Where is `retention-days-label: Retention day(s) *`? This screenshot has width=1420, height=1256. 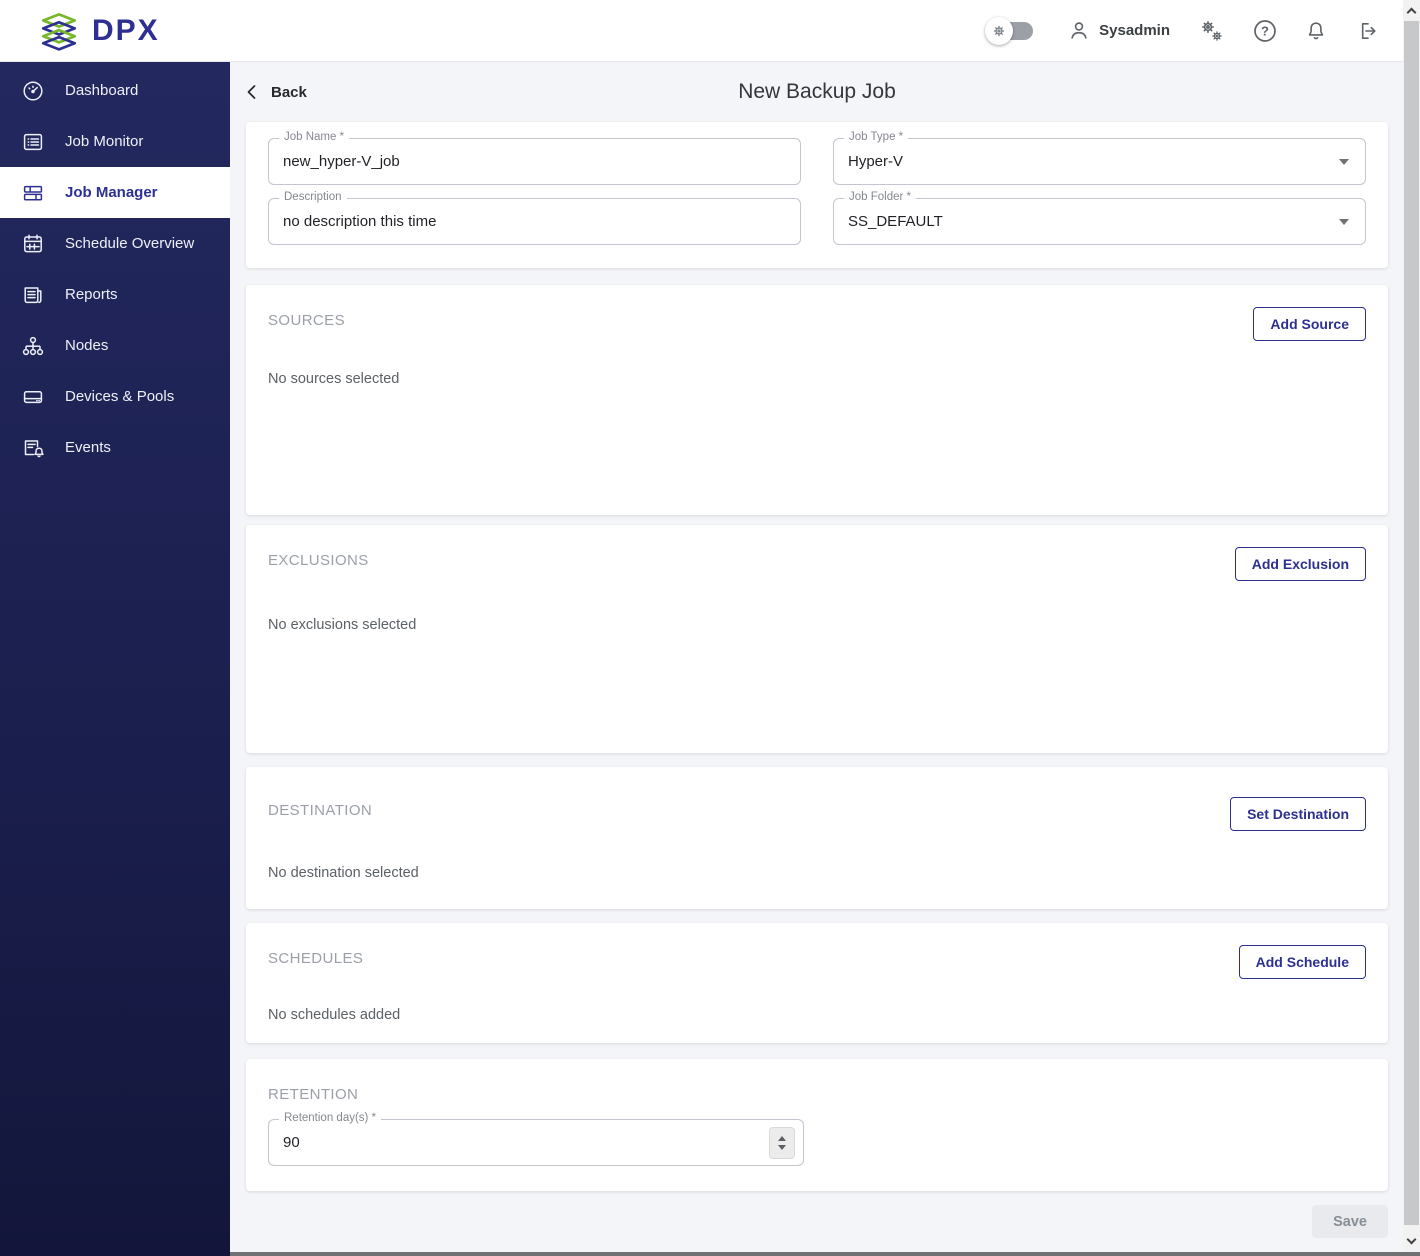
retention-days-label: Retention day(s) * is located at coordinates (330, 1118).